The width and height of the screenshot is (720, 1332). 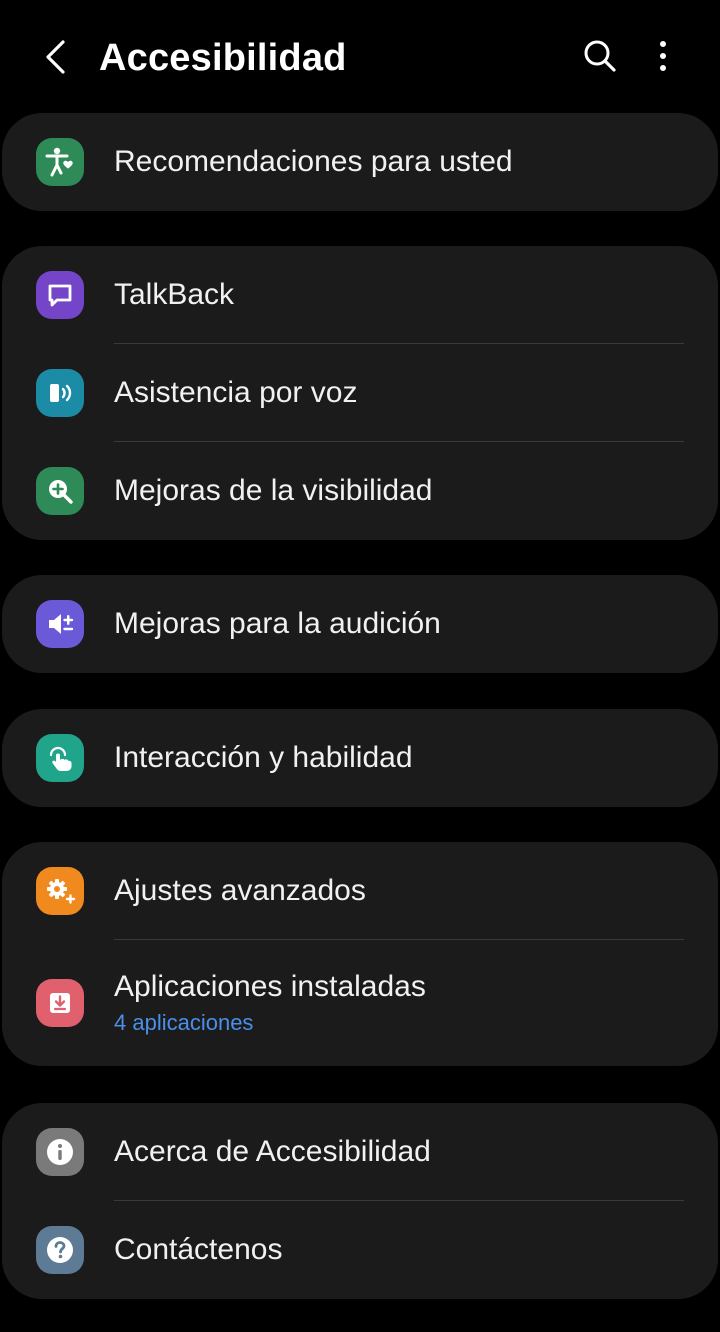 I want to click on settings-item-contact: Contáctenos, so click(x=360, y=1250).